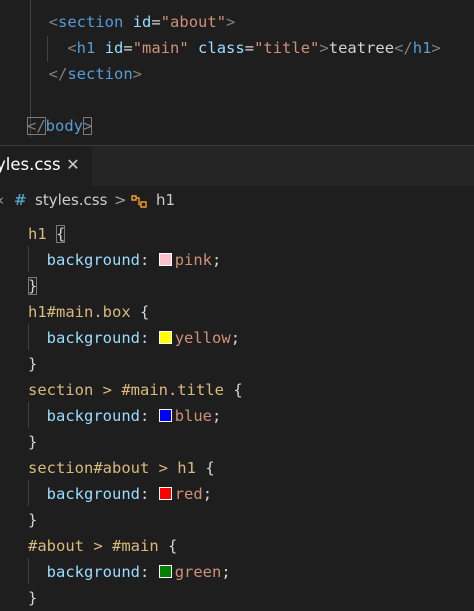 This screenshot has height=611, width=474. What do you see at coordinates (79, 312) in the screenshot?
I see `selector: h1#main.box` at bounding box center [79, 312].